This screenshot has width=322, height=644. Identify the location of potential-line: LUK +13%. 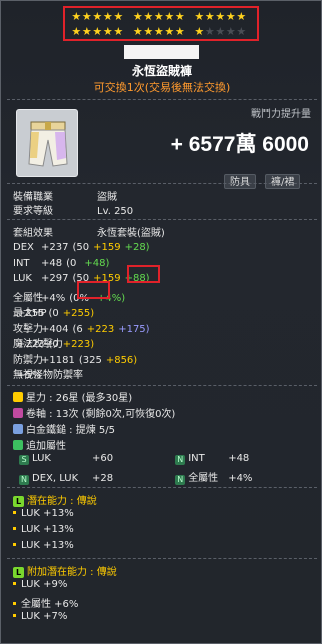
(43, 545).